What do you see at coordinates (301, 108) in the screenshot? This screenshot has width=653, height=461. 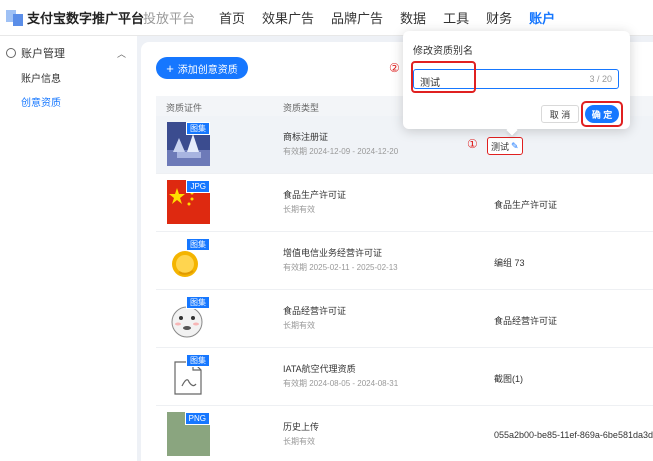 I see `column-header-type: 资质类型` at bounding box center [301, 108].